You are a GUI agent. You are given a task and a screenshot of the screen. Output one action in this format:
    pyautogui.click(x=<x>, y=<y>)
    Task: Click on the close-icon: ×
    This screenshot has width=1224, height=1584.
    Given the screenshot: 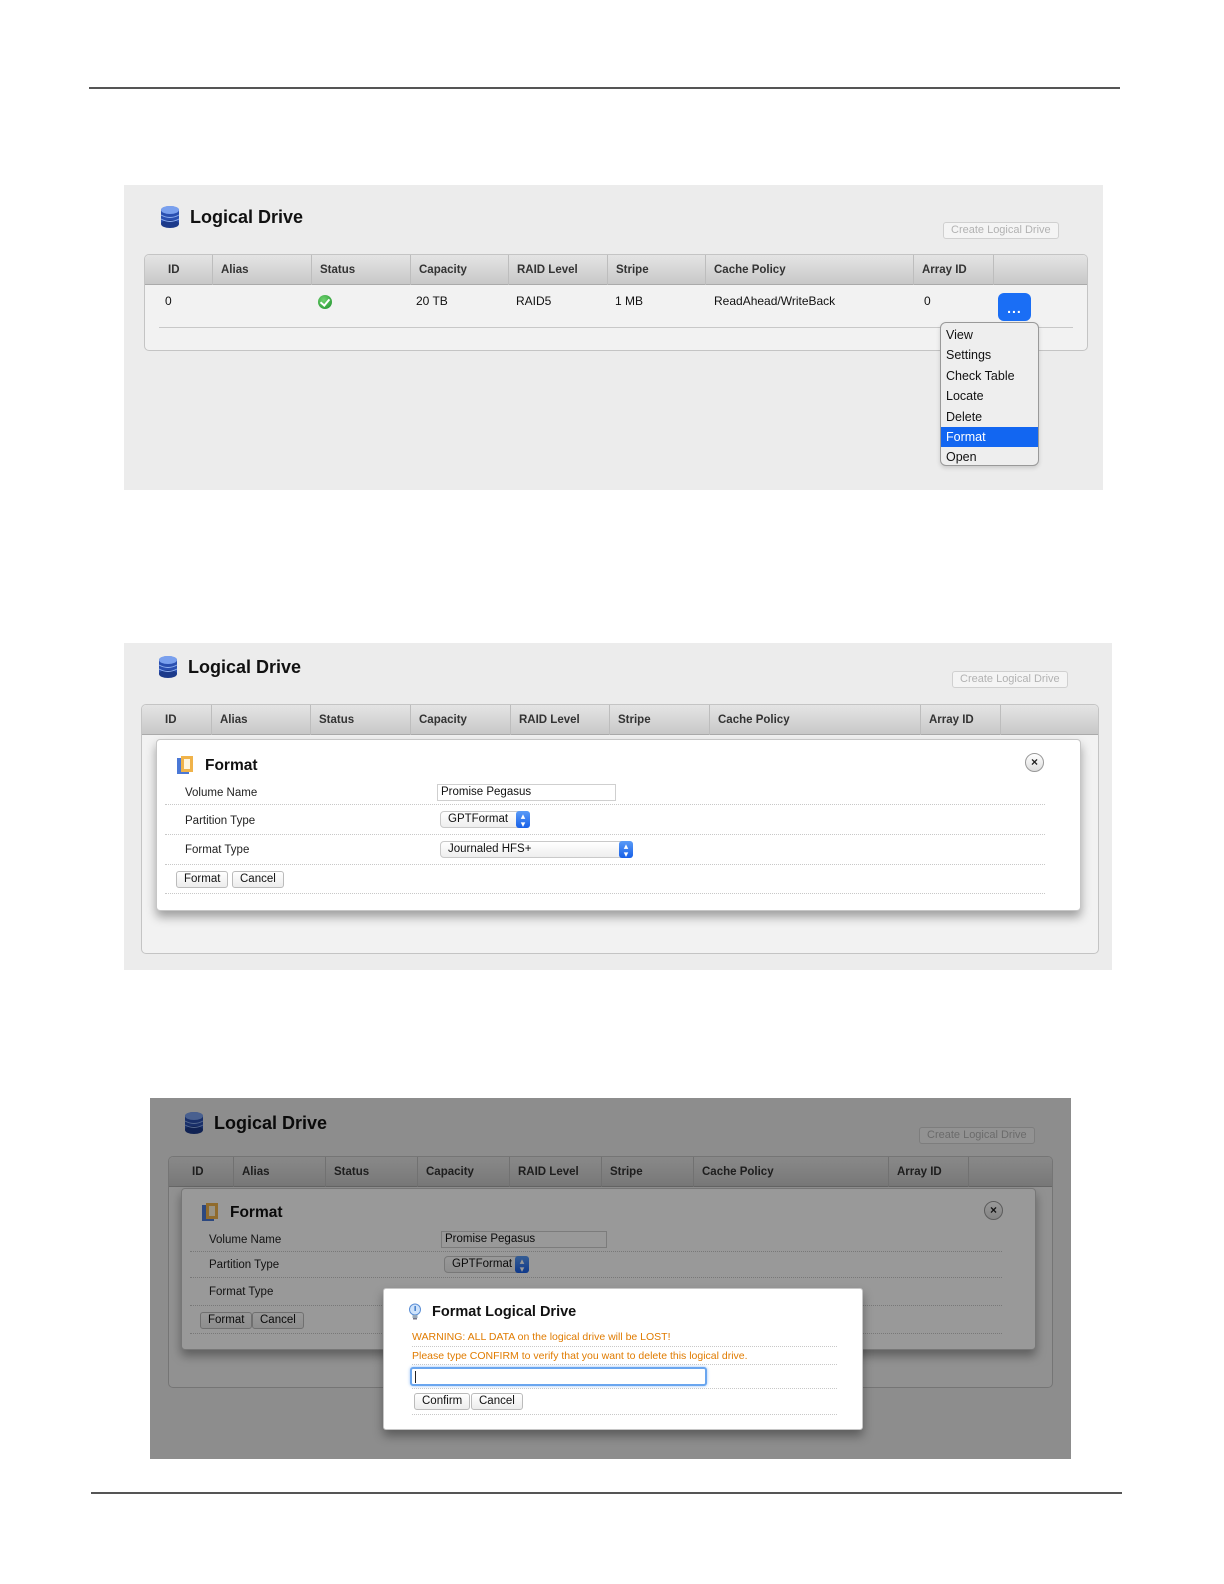 What is the action you would take?
    pyautogui.click(x=1034, y=762)
    